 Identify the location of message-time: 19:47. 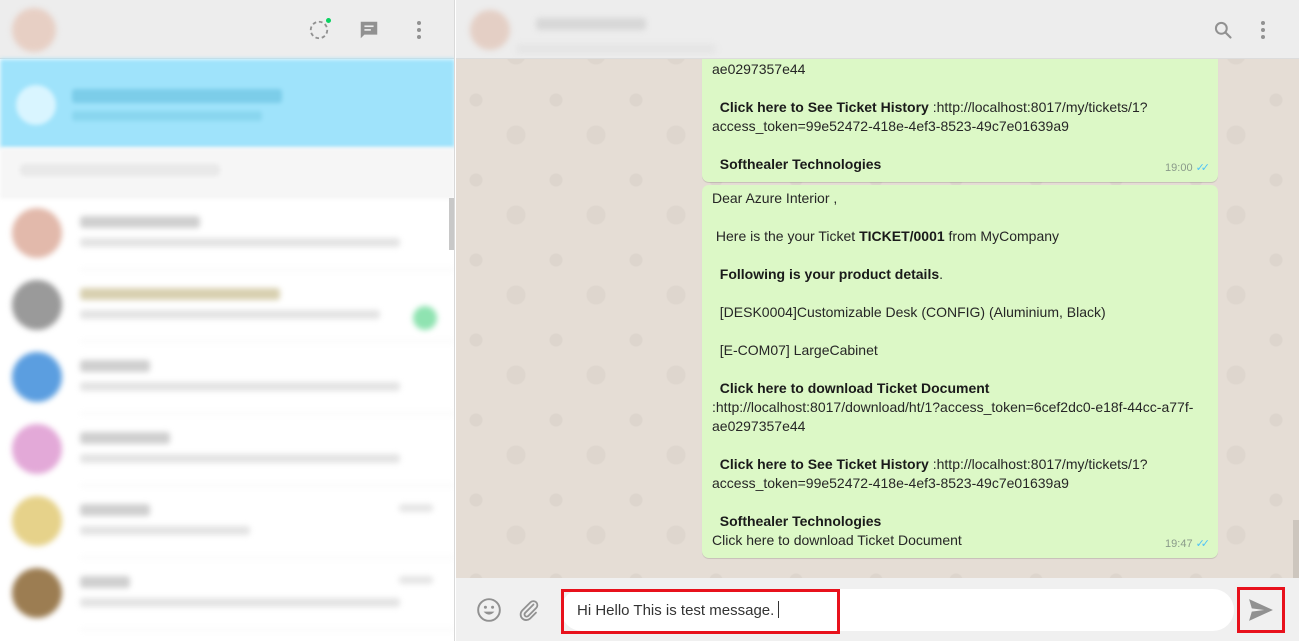
(1179, 544).